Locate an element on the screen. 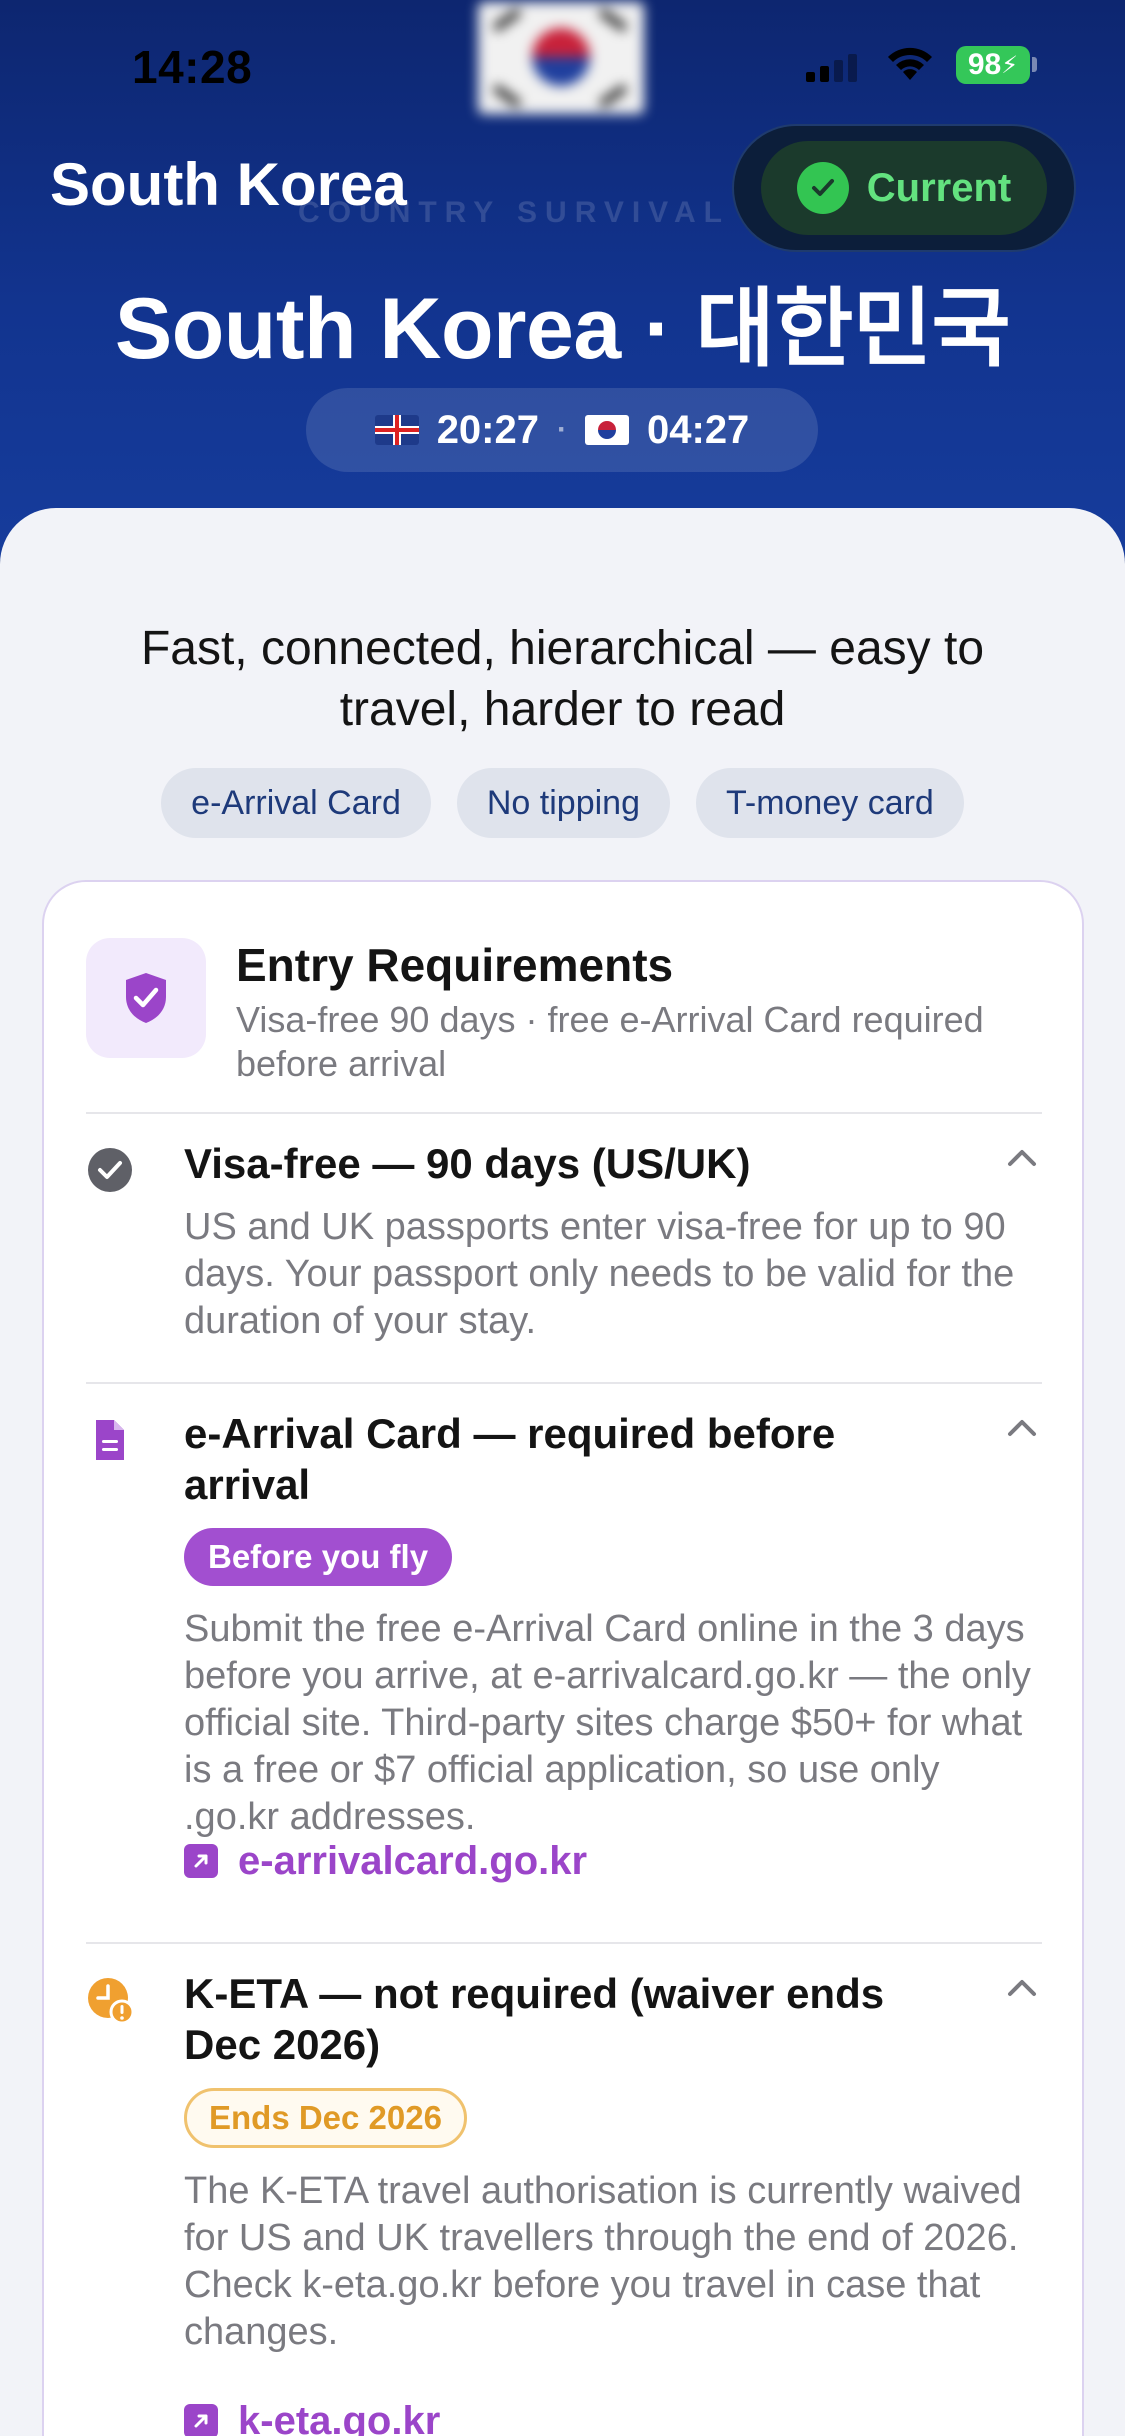  battery-icon: 98 ⚡ is located at coordinates (993, 65).